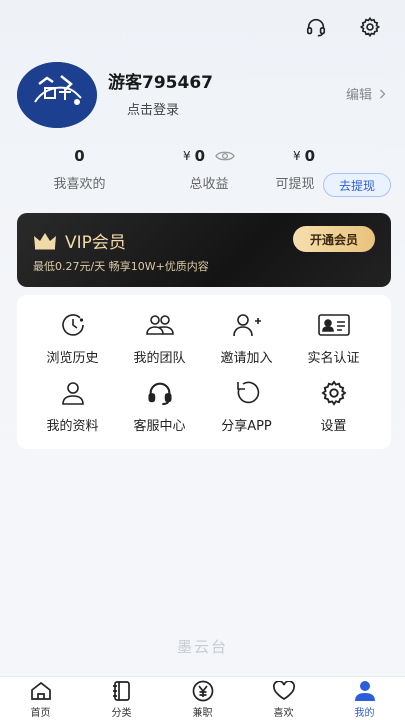  Describe the element at coordinates (95, 243) in the screenshot. I see `vip-title: VIP会员` at that location.